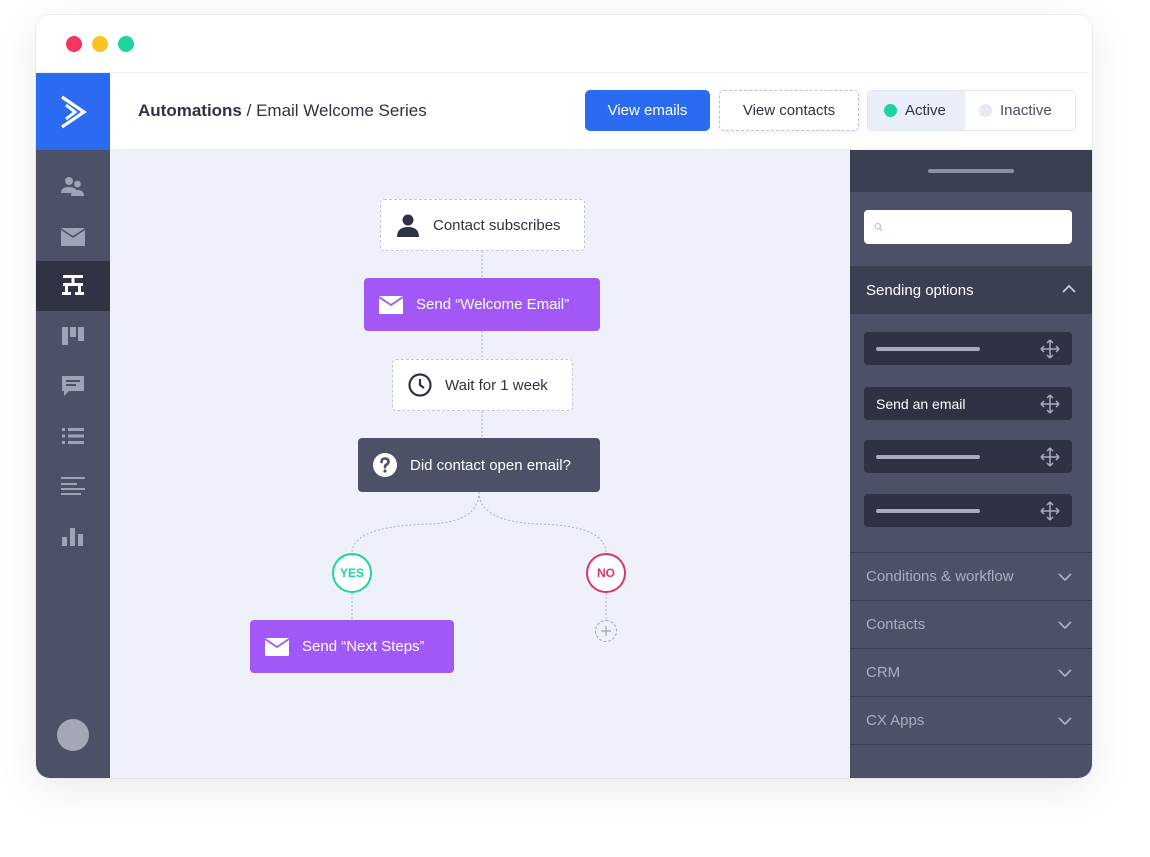 The image size is (1150, 857). I want to click on sidebar-item-deals, so click(73, 336).